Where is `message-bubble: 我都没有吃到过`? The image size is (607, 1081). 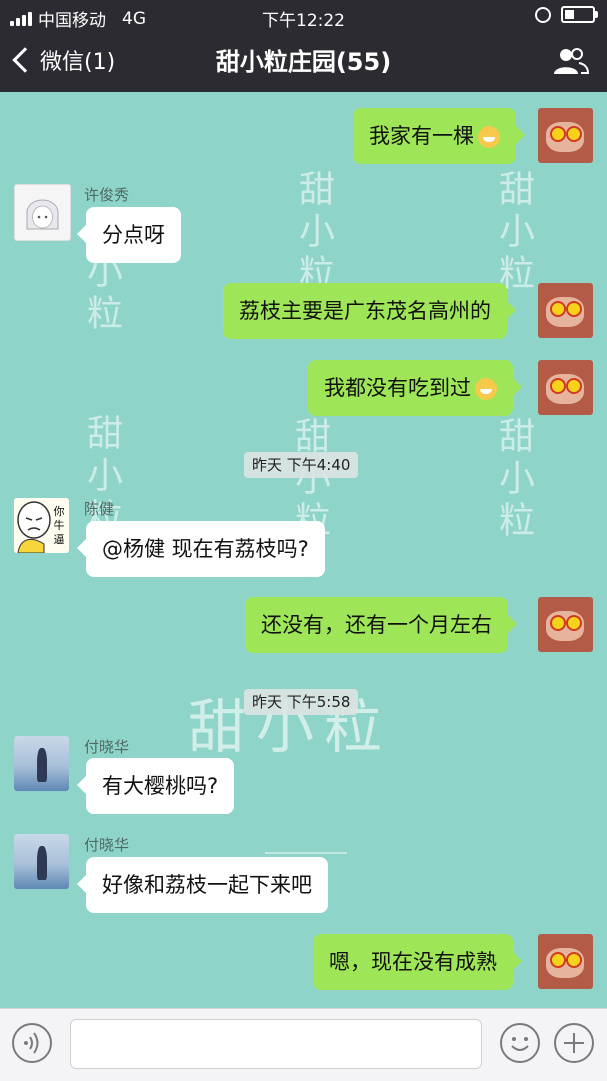 message-bubble: 我都没有吃到过 is located at coordinates (415, 388).